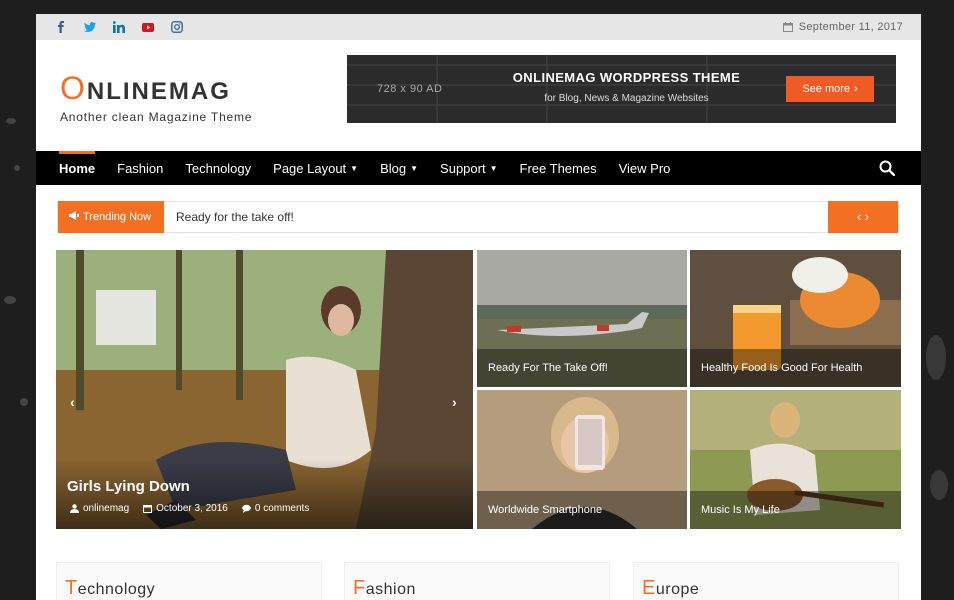  What do you see at coordinates (71, 588) in the screenshot?
I see `section-title-first-letter: T` at bounding box center [71, 588].